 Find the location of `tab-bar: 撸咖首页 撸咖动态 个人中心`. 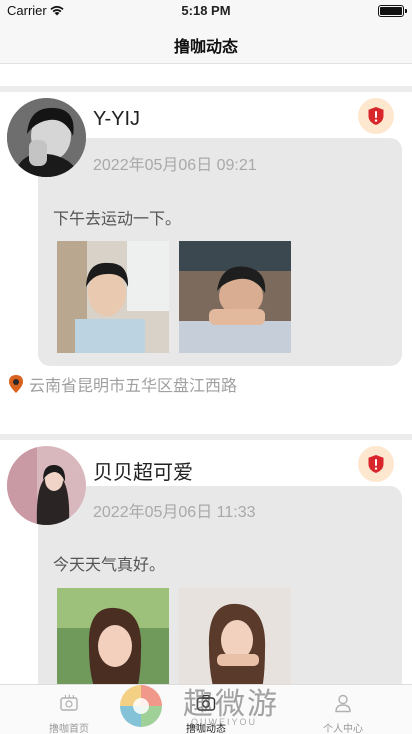

tab-bar: 撸咖首页 撸咖动态 个人中心 is located at coordinates (206, 709).